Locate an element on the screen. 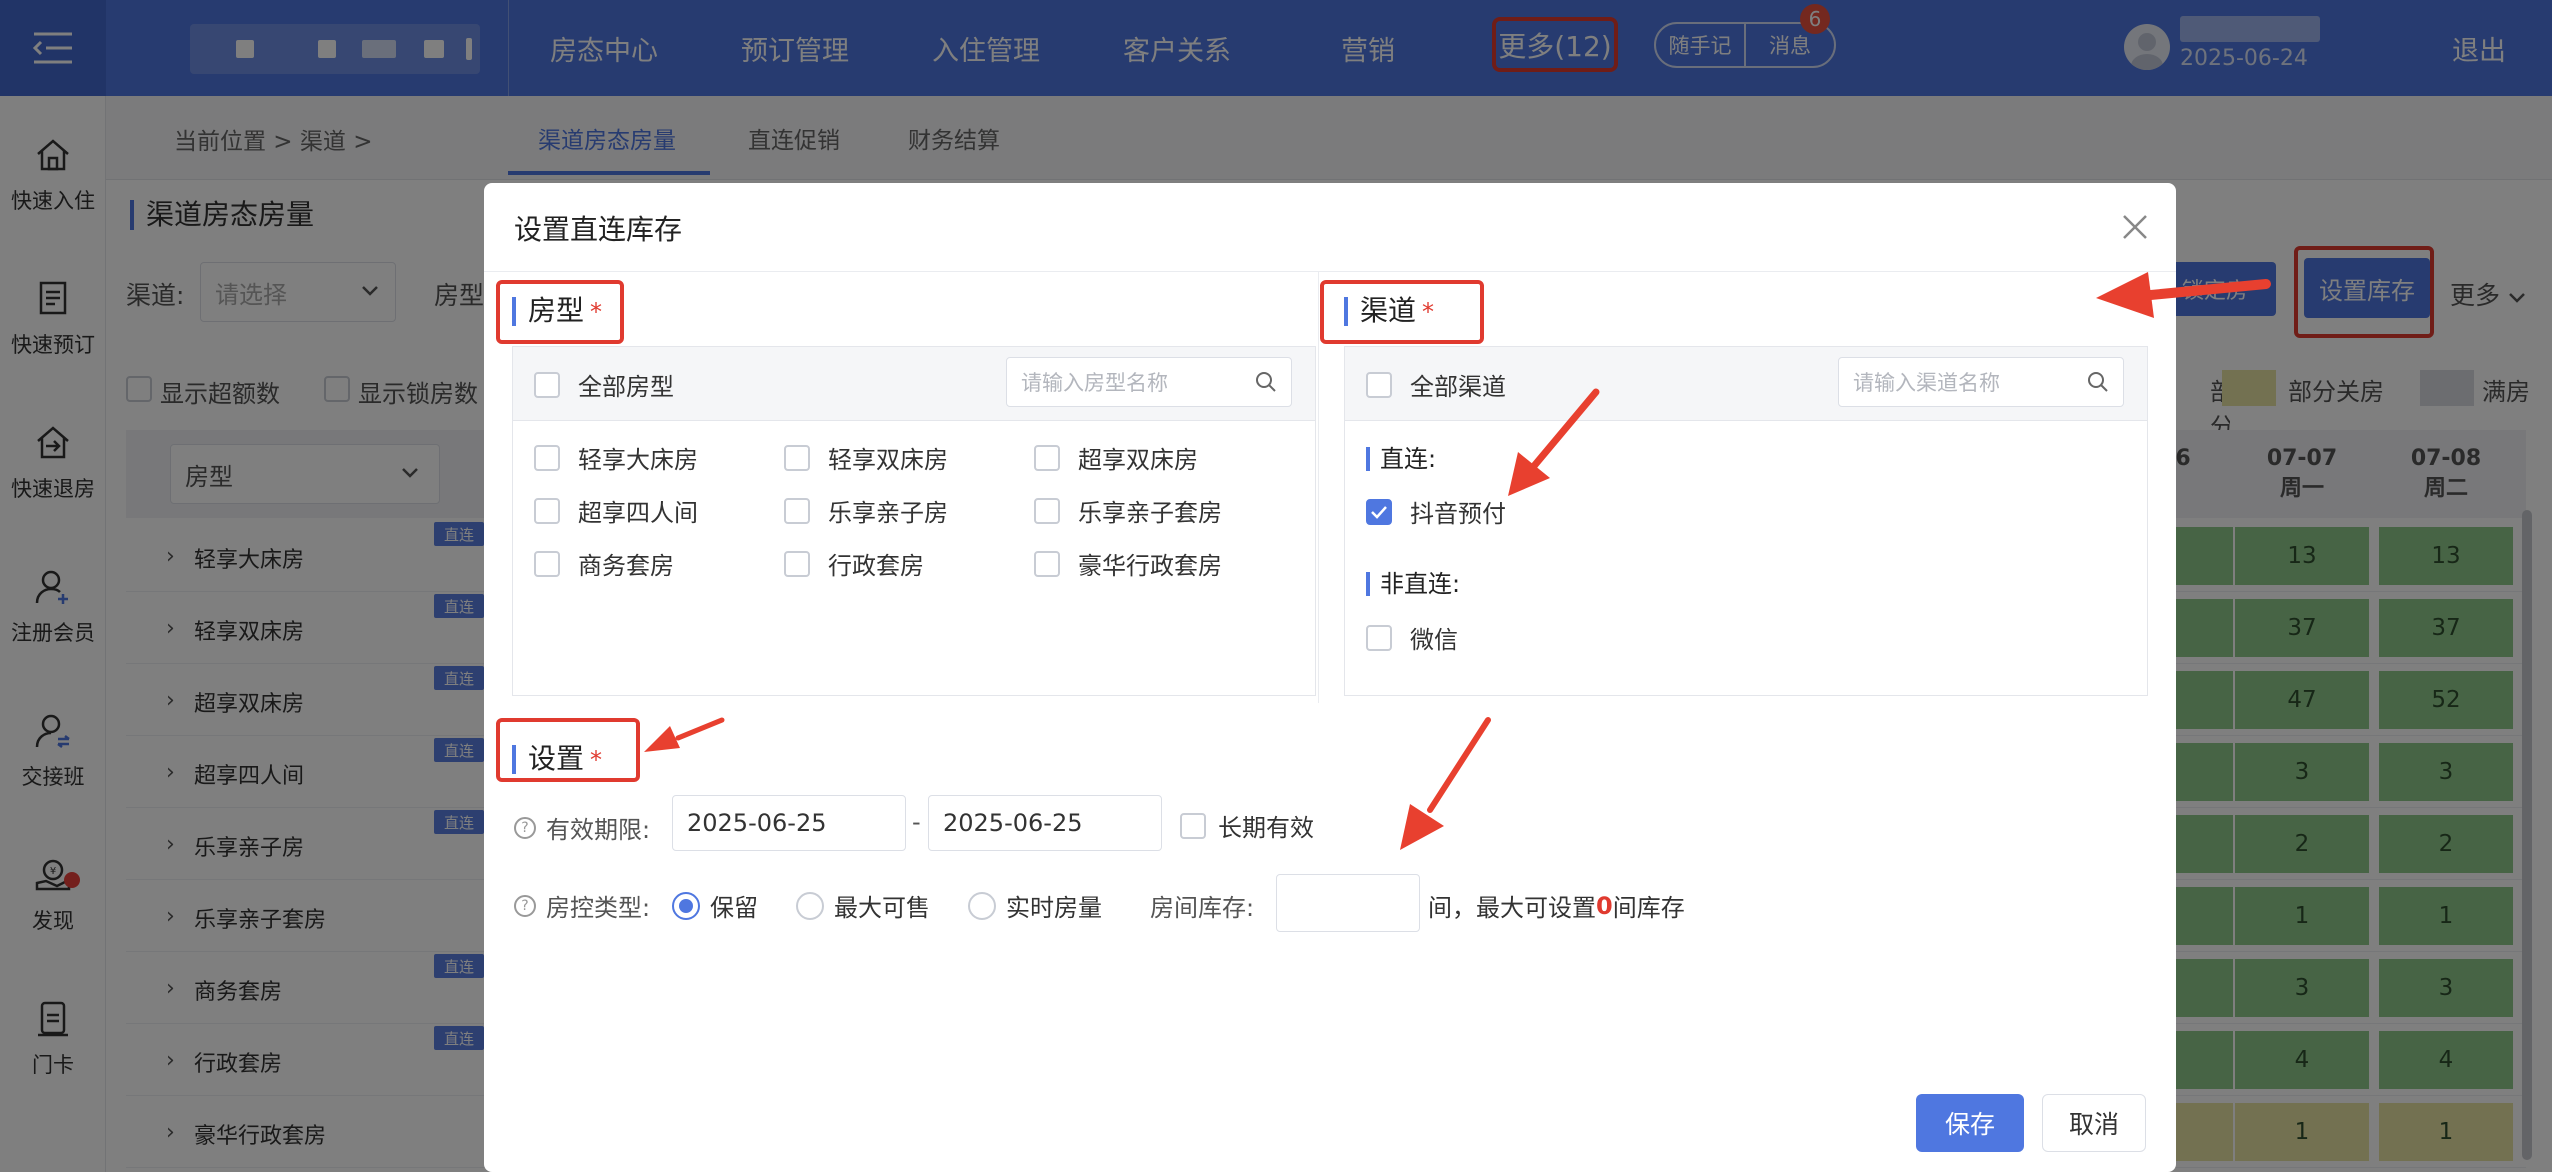 The width and height of the screenshot is (2552, 1172). nondirect-group-label: 非直连: is located at coordinates (1413, 584).